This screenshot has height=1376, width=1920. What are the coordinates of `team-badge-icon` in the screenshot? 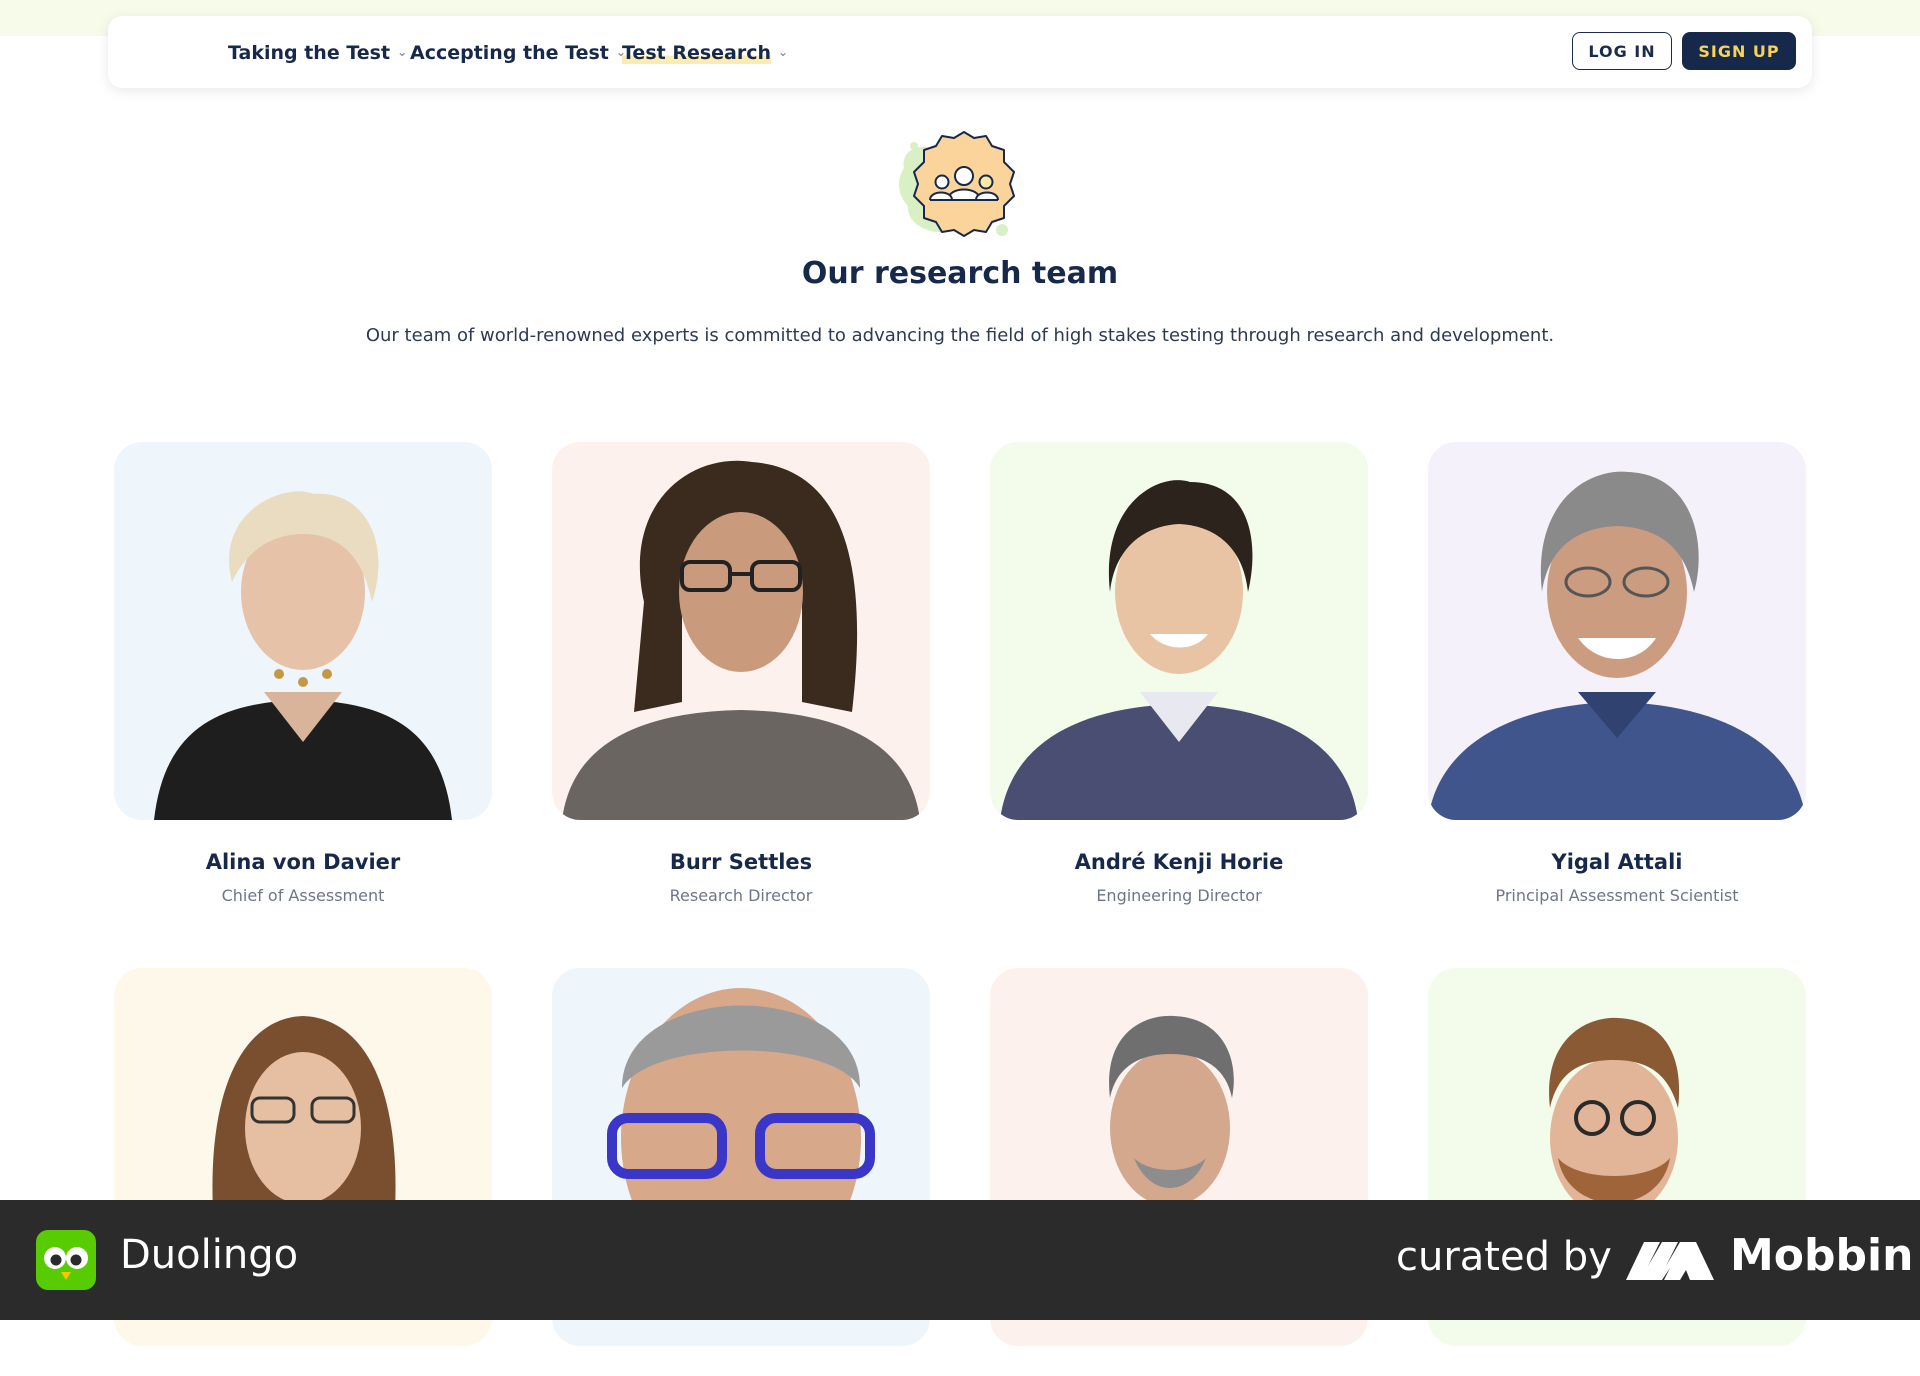 It's located at (957, 184).